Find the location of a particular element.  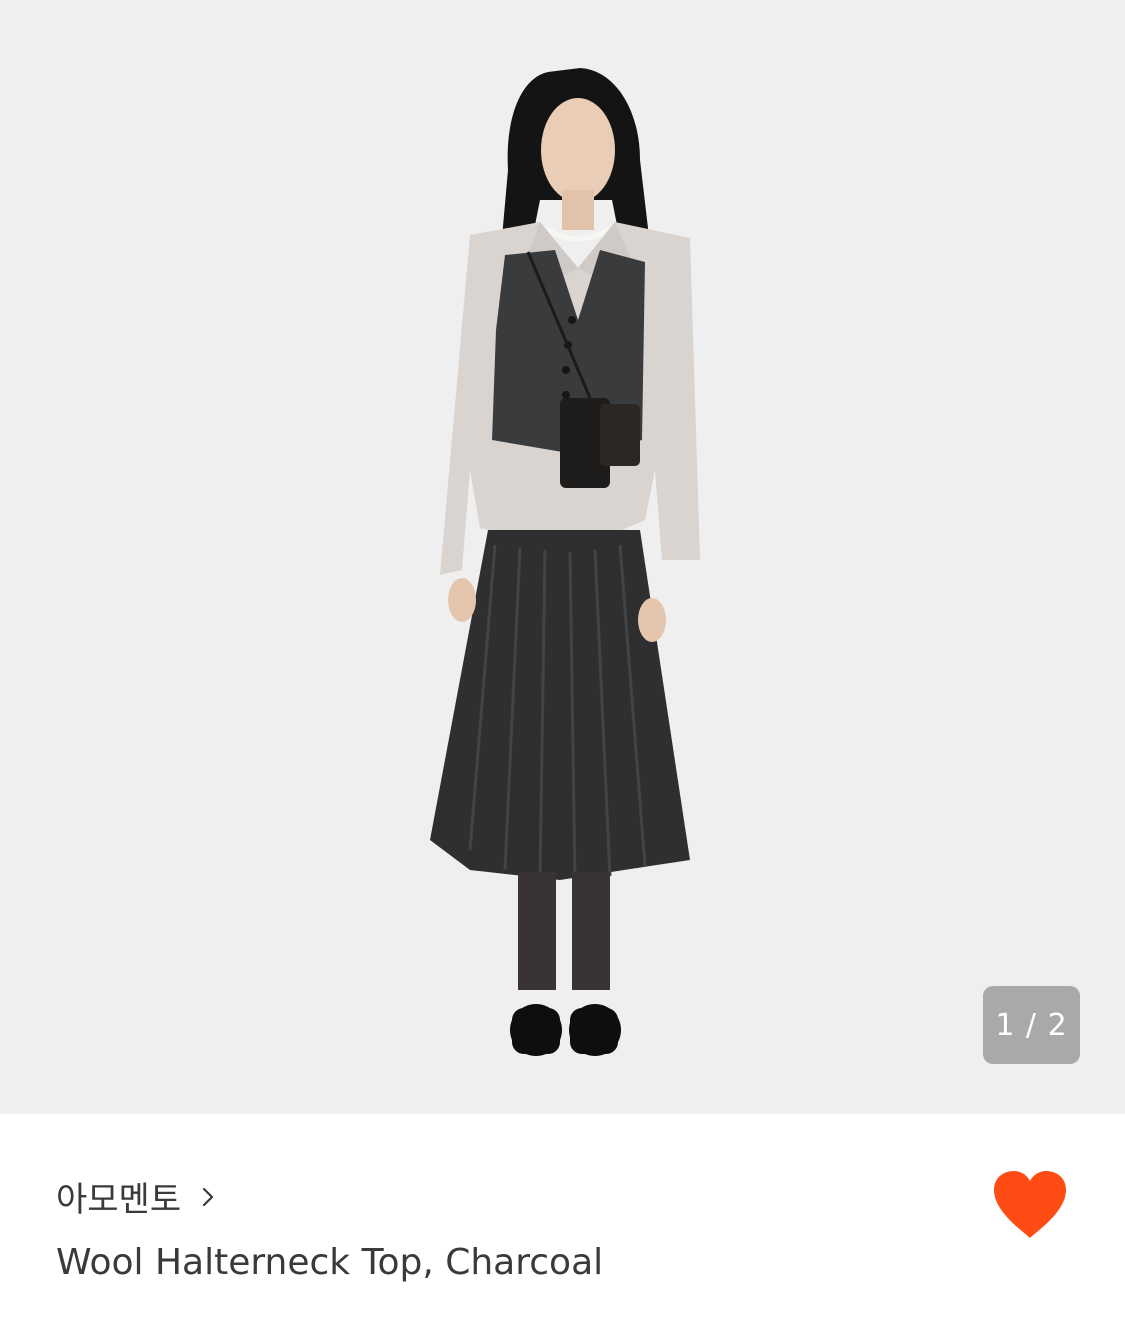

chevron-right-icon is located at coordinates (208, 1196).